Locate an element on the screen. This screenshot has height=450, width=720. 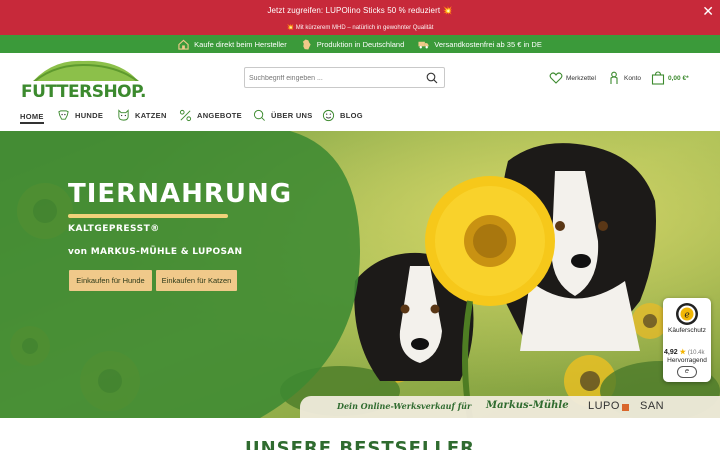
trusted-shops-e-button: e is located at coordinates (687, 372).